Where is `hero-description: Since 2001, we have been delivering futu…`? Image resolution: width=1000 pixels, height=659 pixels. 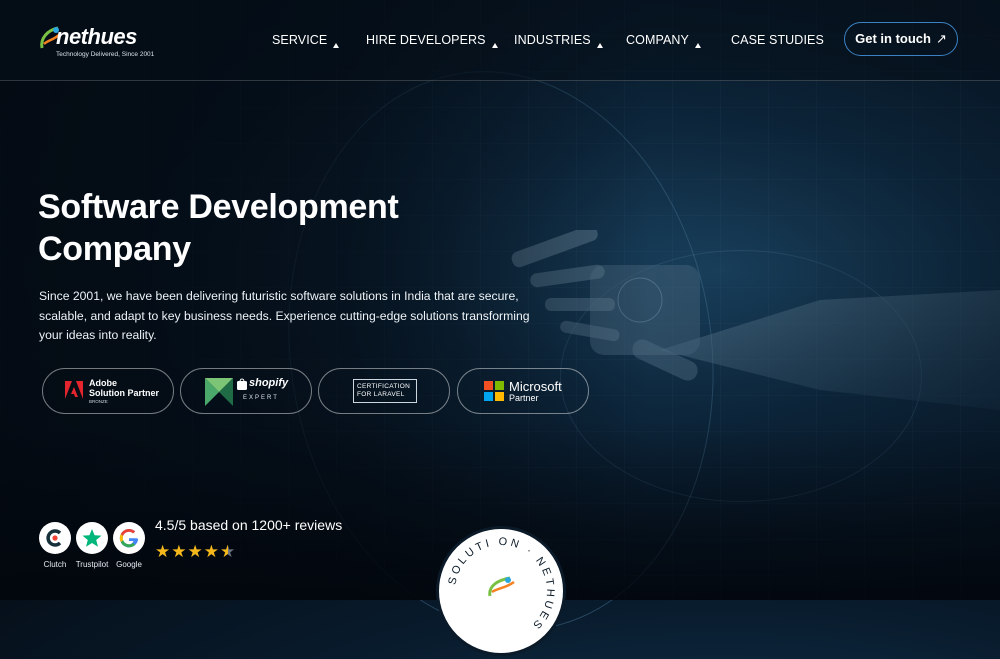
hero-description: Since 2001, we have been delivering futu… is located at coordinates (284, 315).